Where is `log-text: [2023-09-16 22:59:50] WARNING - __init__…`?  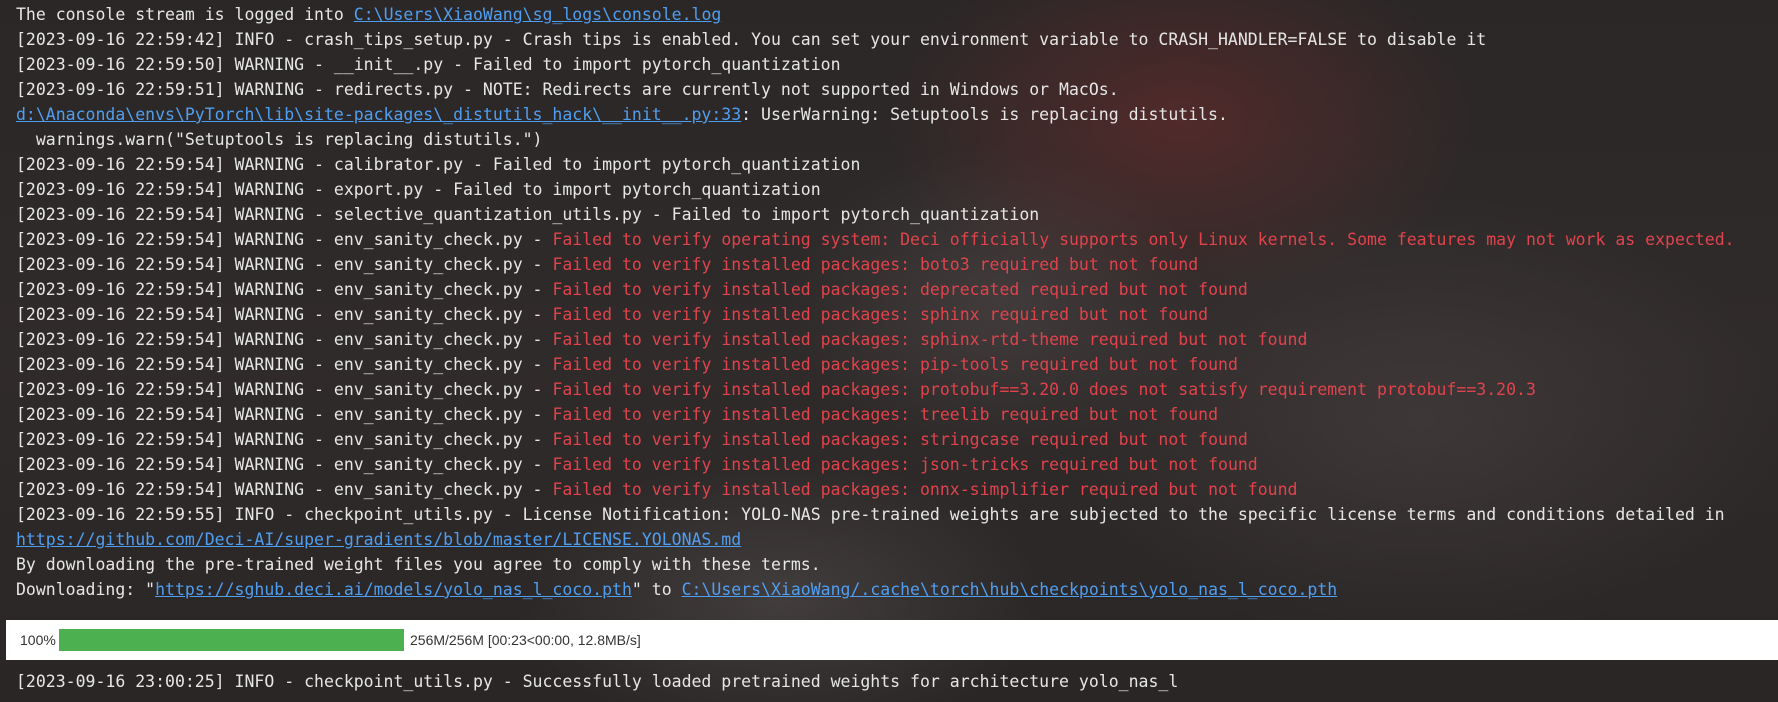
log-text: [2023-09-16 22:59:50] WARNING - __init__… is located at coordinates (428, 64).